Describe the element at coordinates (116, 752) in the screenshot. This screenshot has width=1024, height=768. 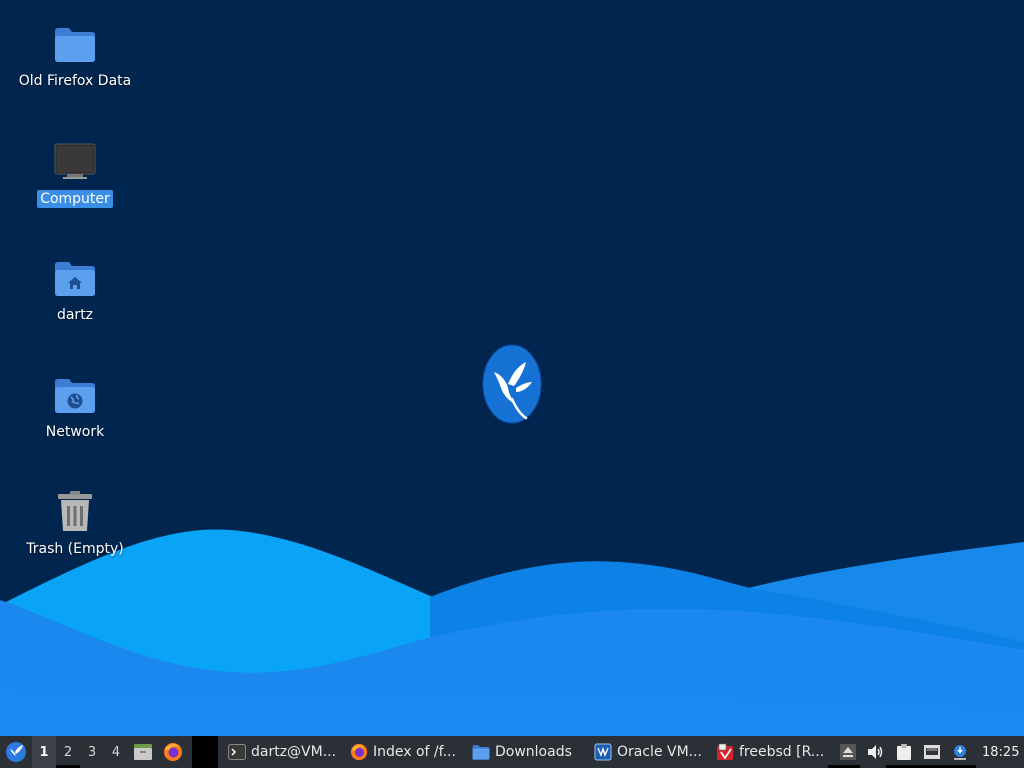
I see `workspace-4: 4` at that location.